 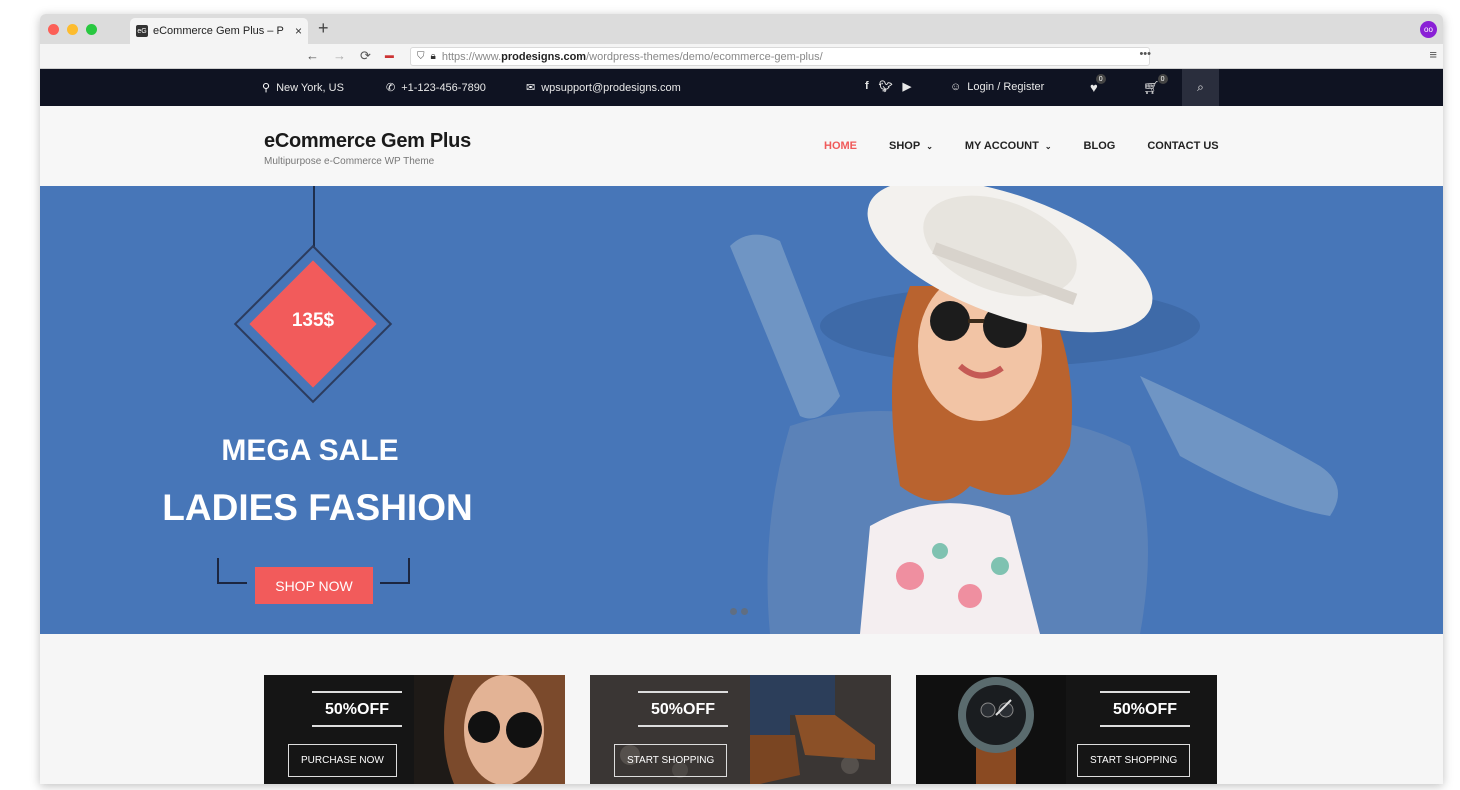 What do you see at coordinates (314, 585) in the screenshot?
I see `shop-now-button: SHOP NOW` at bounding box center [314, 585].